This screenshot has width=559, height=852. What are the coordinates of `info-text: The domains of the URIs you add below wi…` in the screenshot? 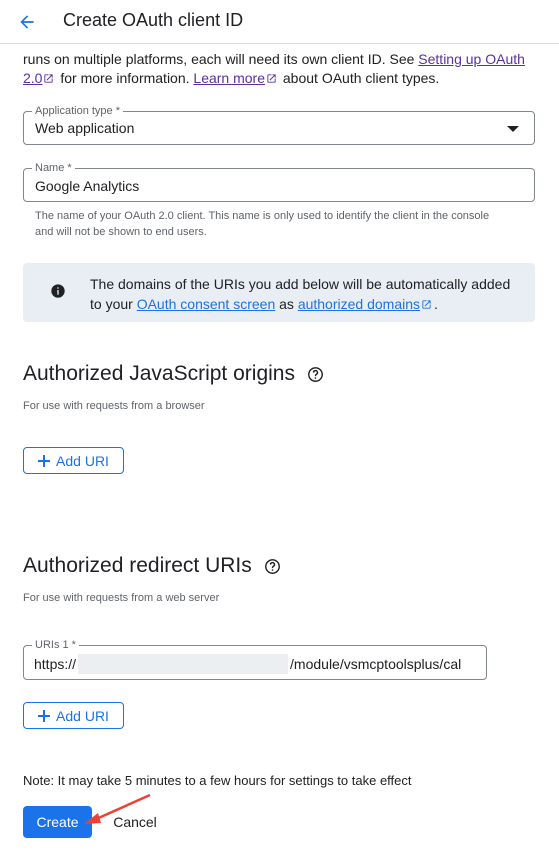 It's located at (300, 294).